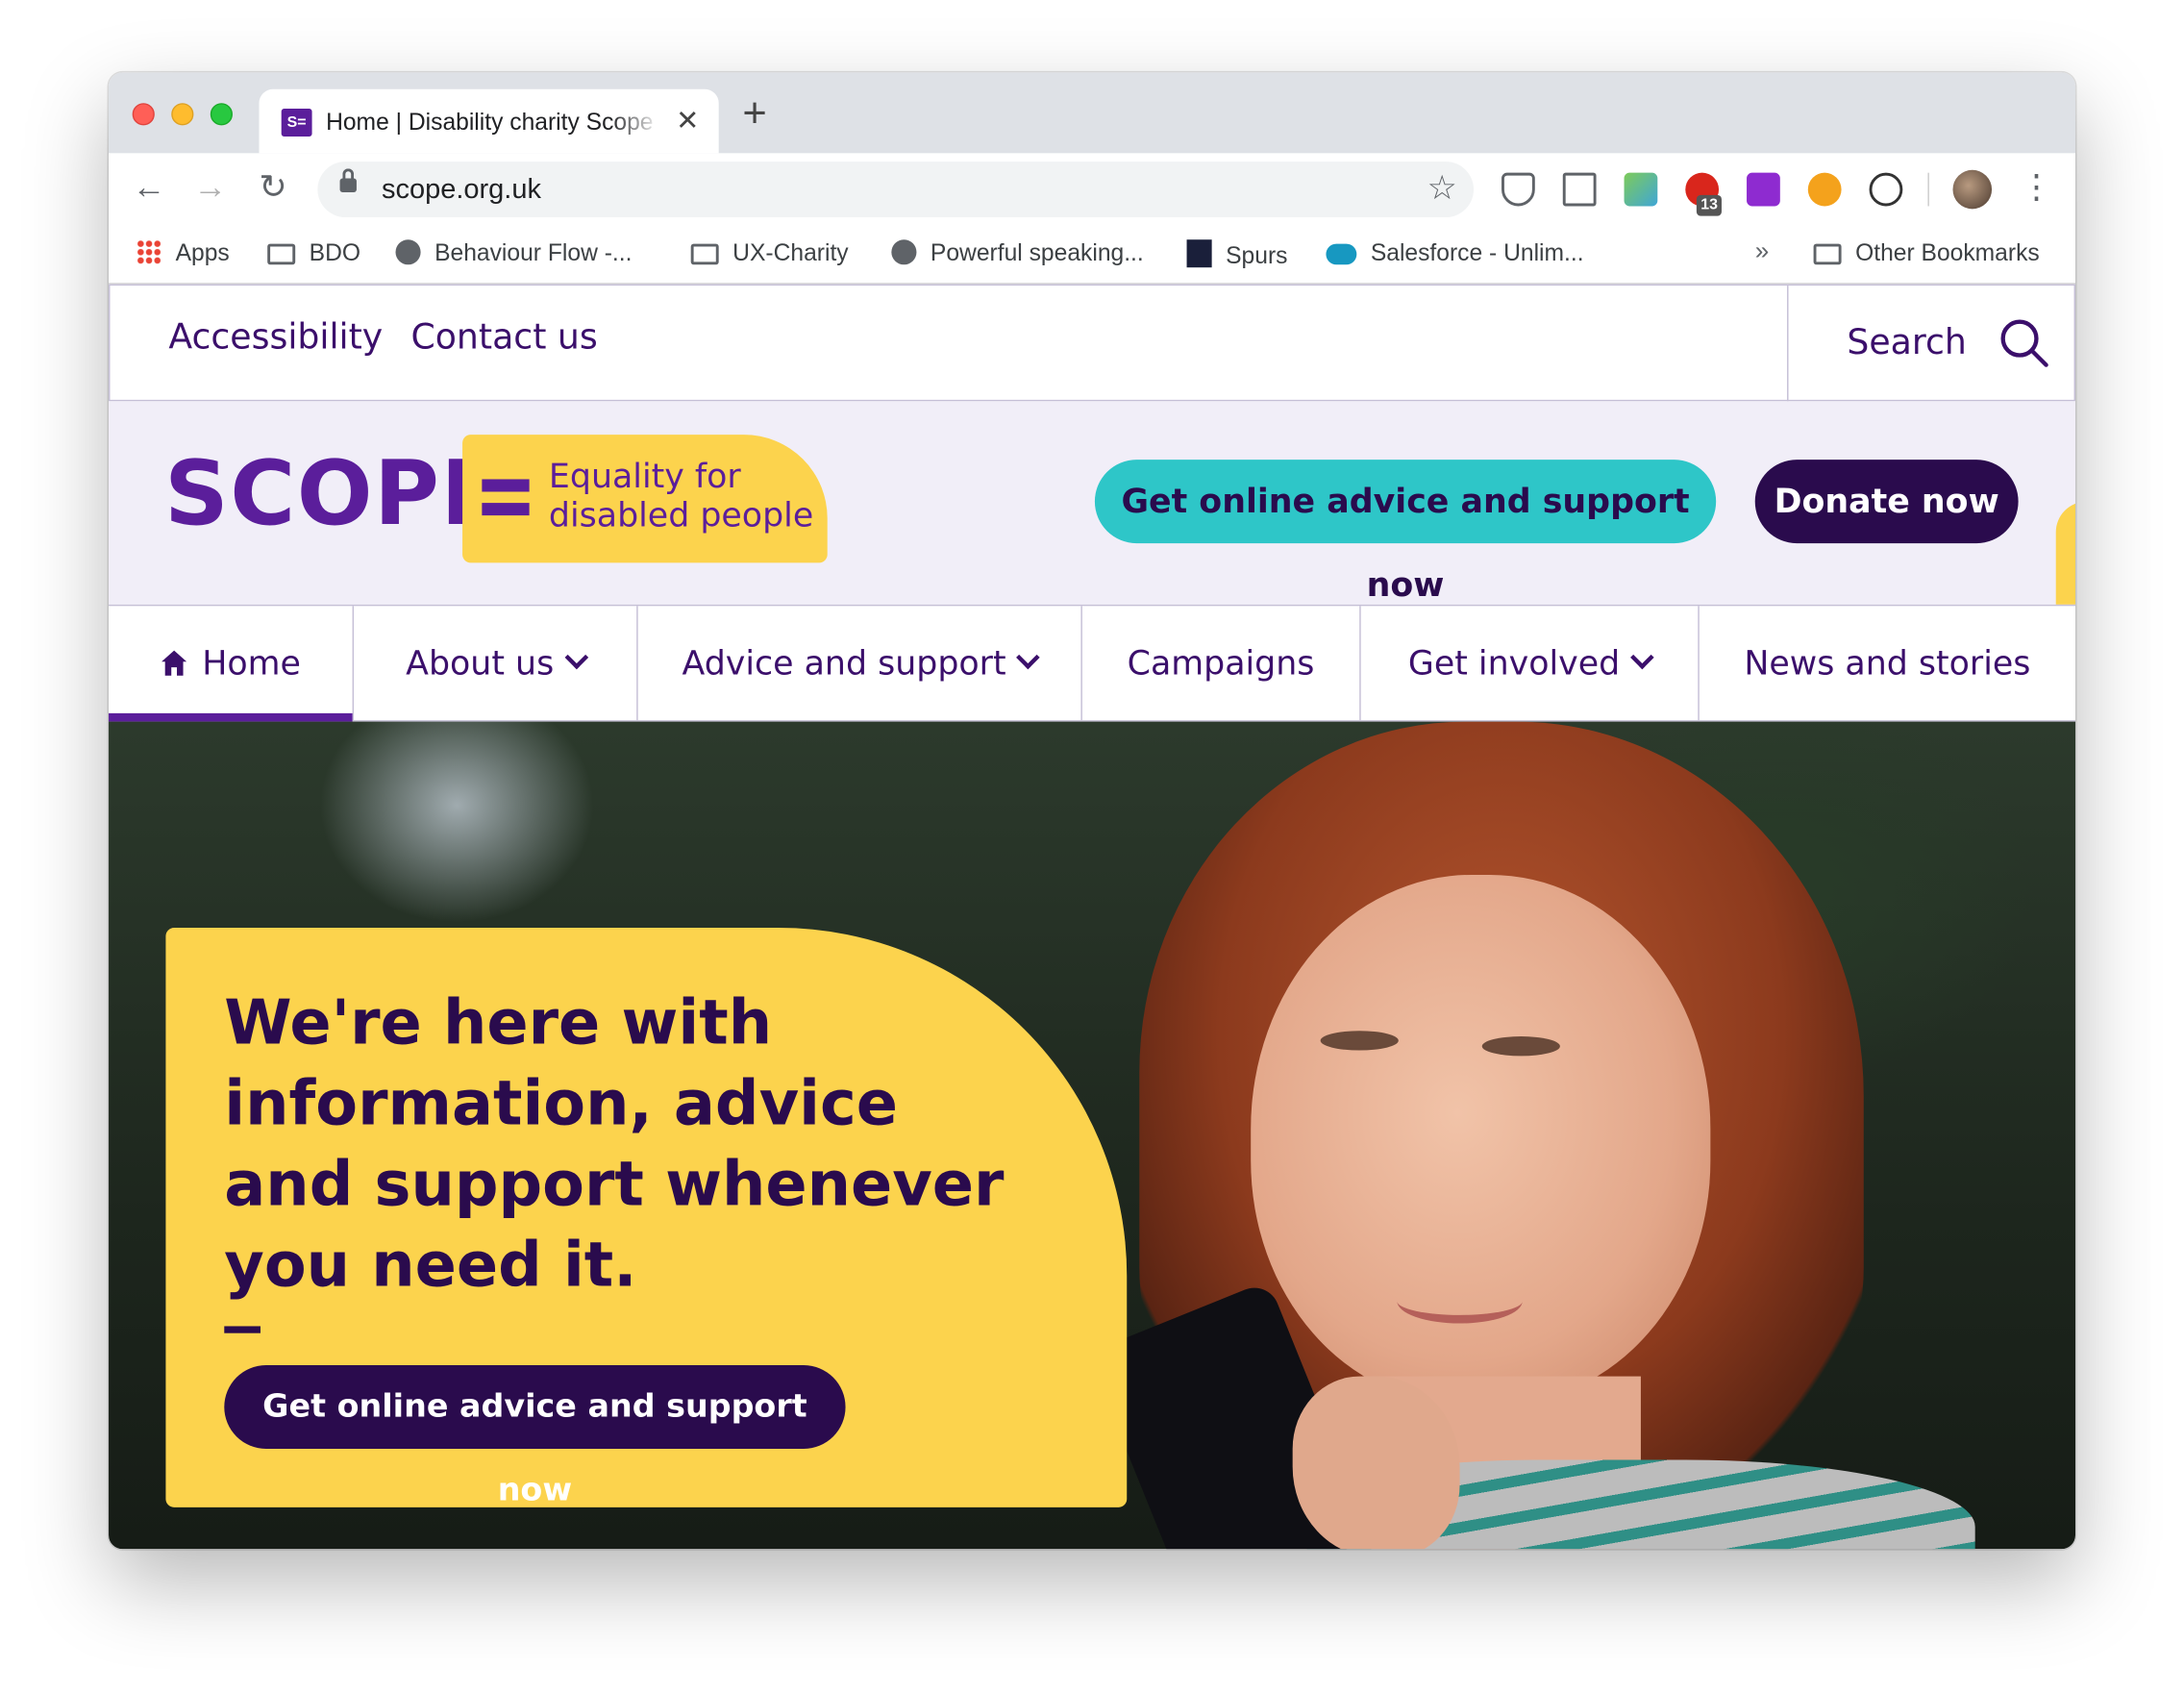 The width and height of the screenshot is (2184, 1693). Describe the element at coordinates (1763, 251) in the screenshot. I see `bookmarks-overflow-icon: »` at that location.